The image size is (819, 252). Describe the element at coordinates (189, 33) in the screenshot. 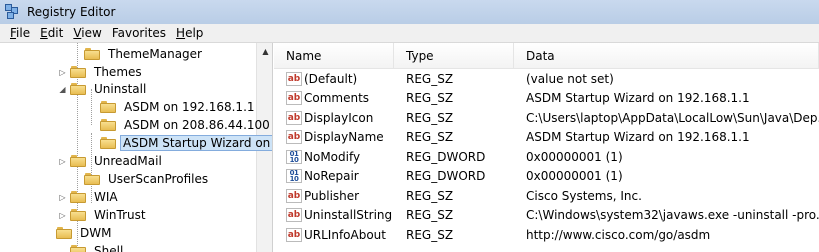

I see `menu-item: Help` at that location.